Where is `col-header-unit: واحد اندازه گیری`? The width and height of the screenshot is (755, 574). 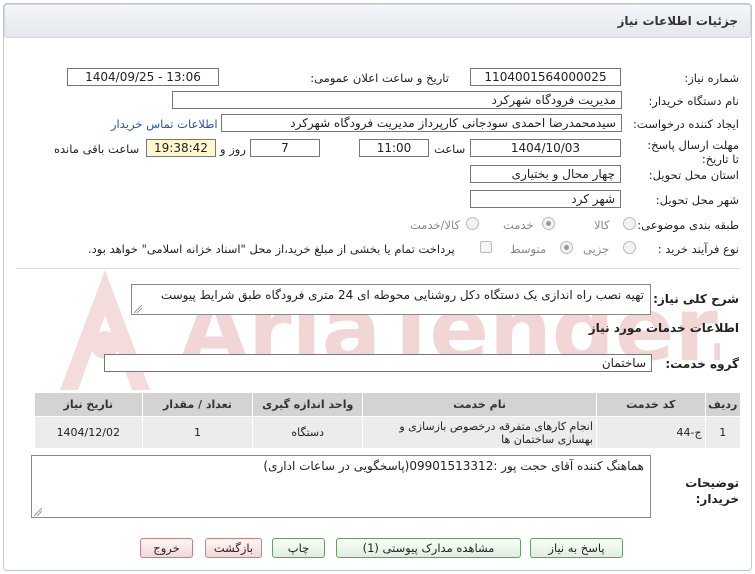 col-header-unit: واحد اندازه گیری is located at coordinates (308, 404).